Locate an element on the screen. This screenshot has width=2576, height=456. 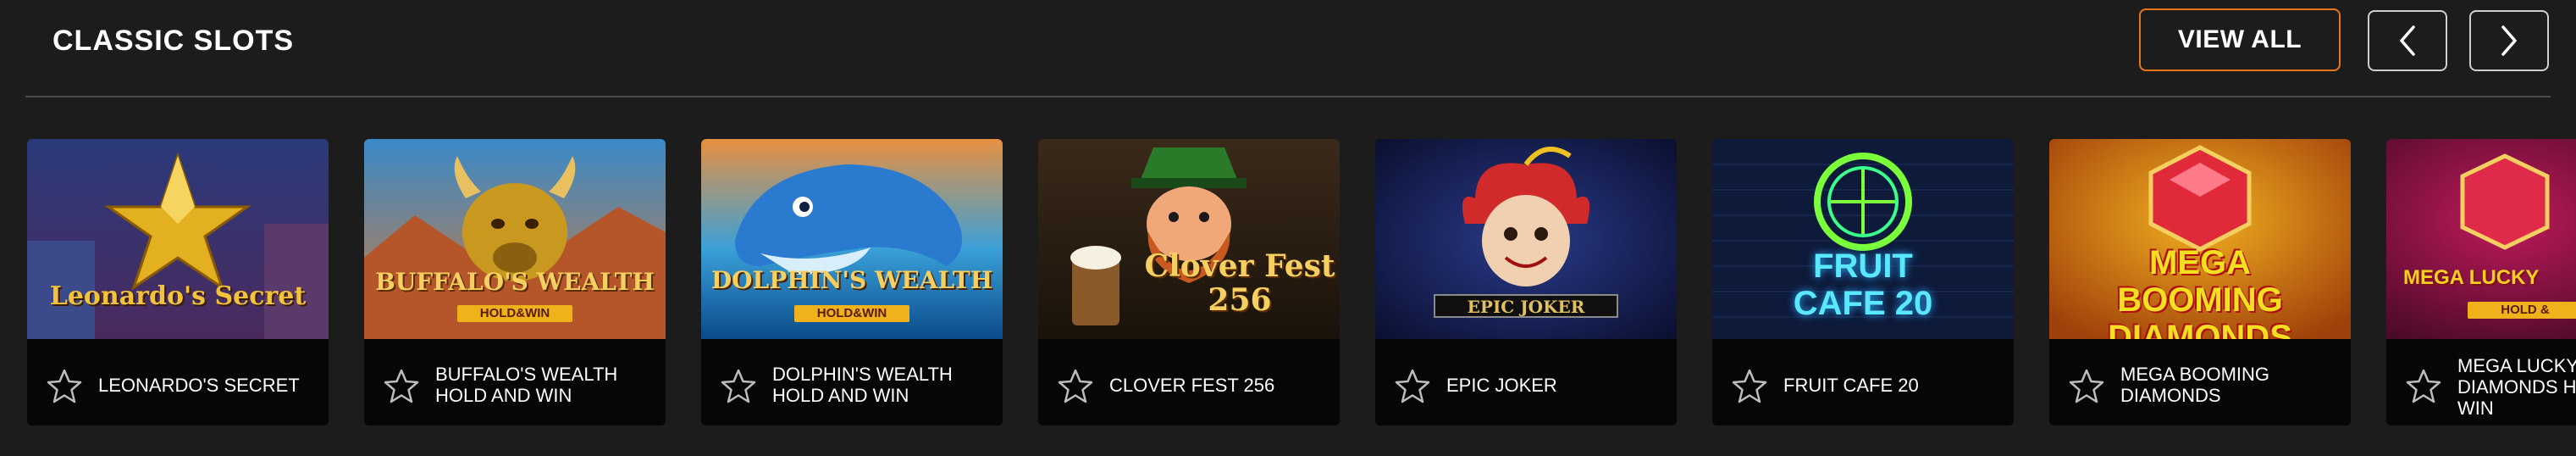
section-title: CLASSIC SLOTS is located at coordinates (174, 41).